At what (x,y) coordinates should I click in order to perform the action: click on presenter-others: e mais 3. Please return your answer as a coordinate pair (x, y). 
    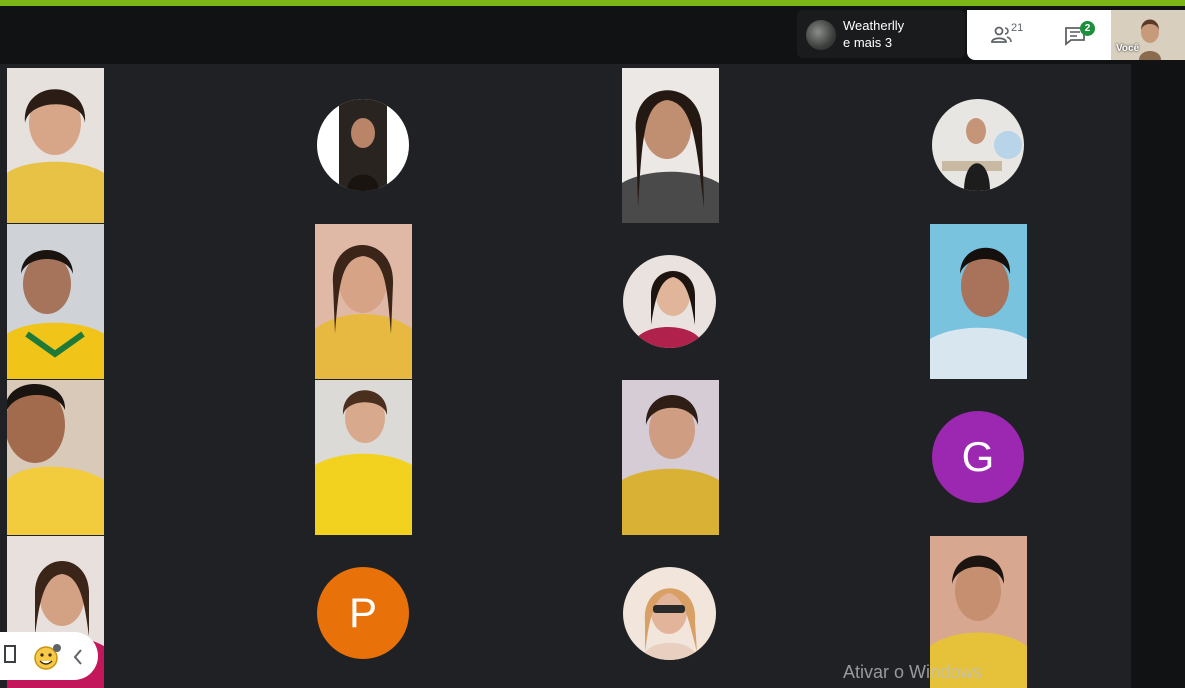
    Looking at the image, I should click on (868, 42).